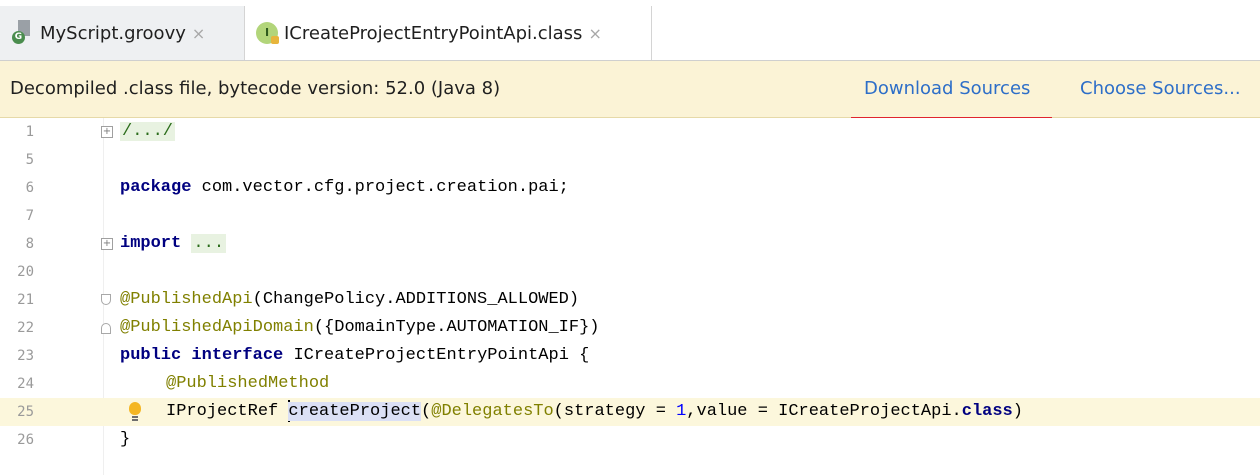 The image size is (1260, 475). What do you see at coordinates (380, 187) in the screenshot?
I see `package-name: com.vector.cfg.project.creation.pai;` at bounding box center [380, 187].